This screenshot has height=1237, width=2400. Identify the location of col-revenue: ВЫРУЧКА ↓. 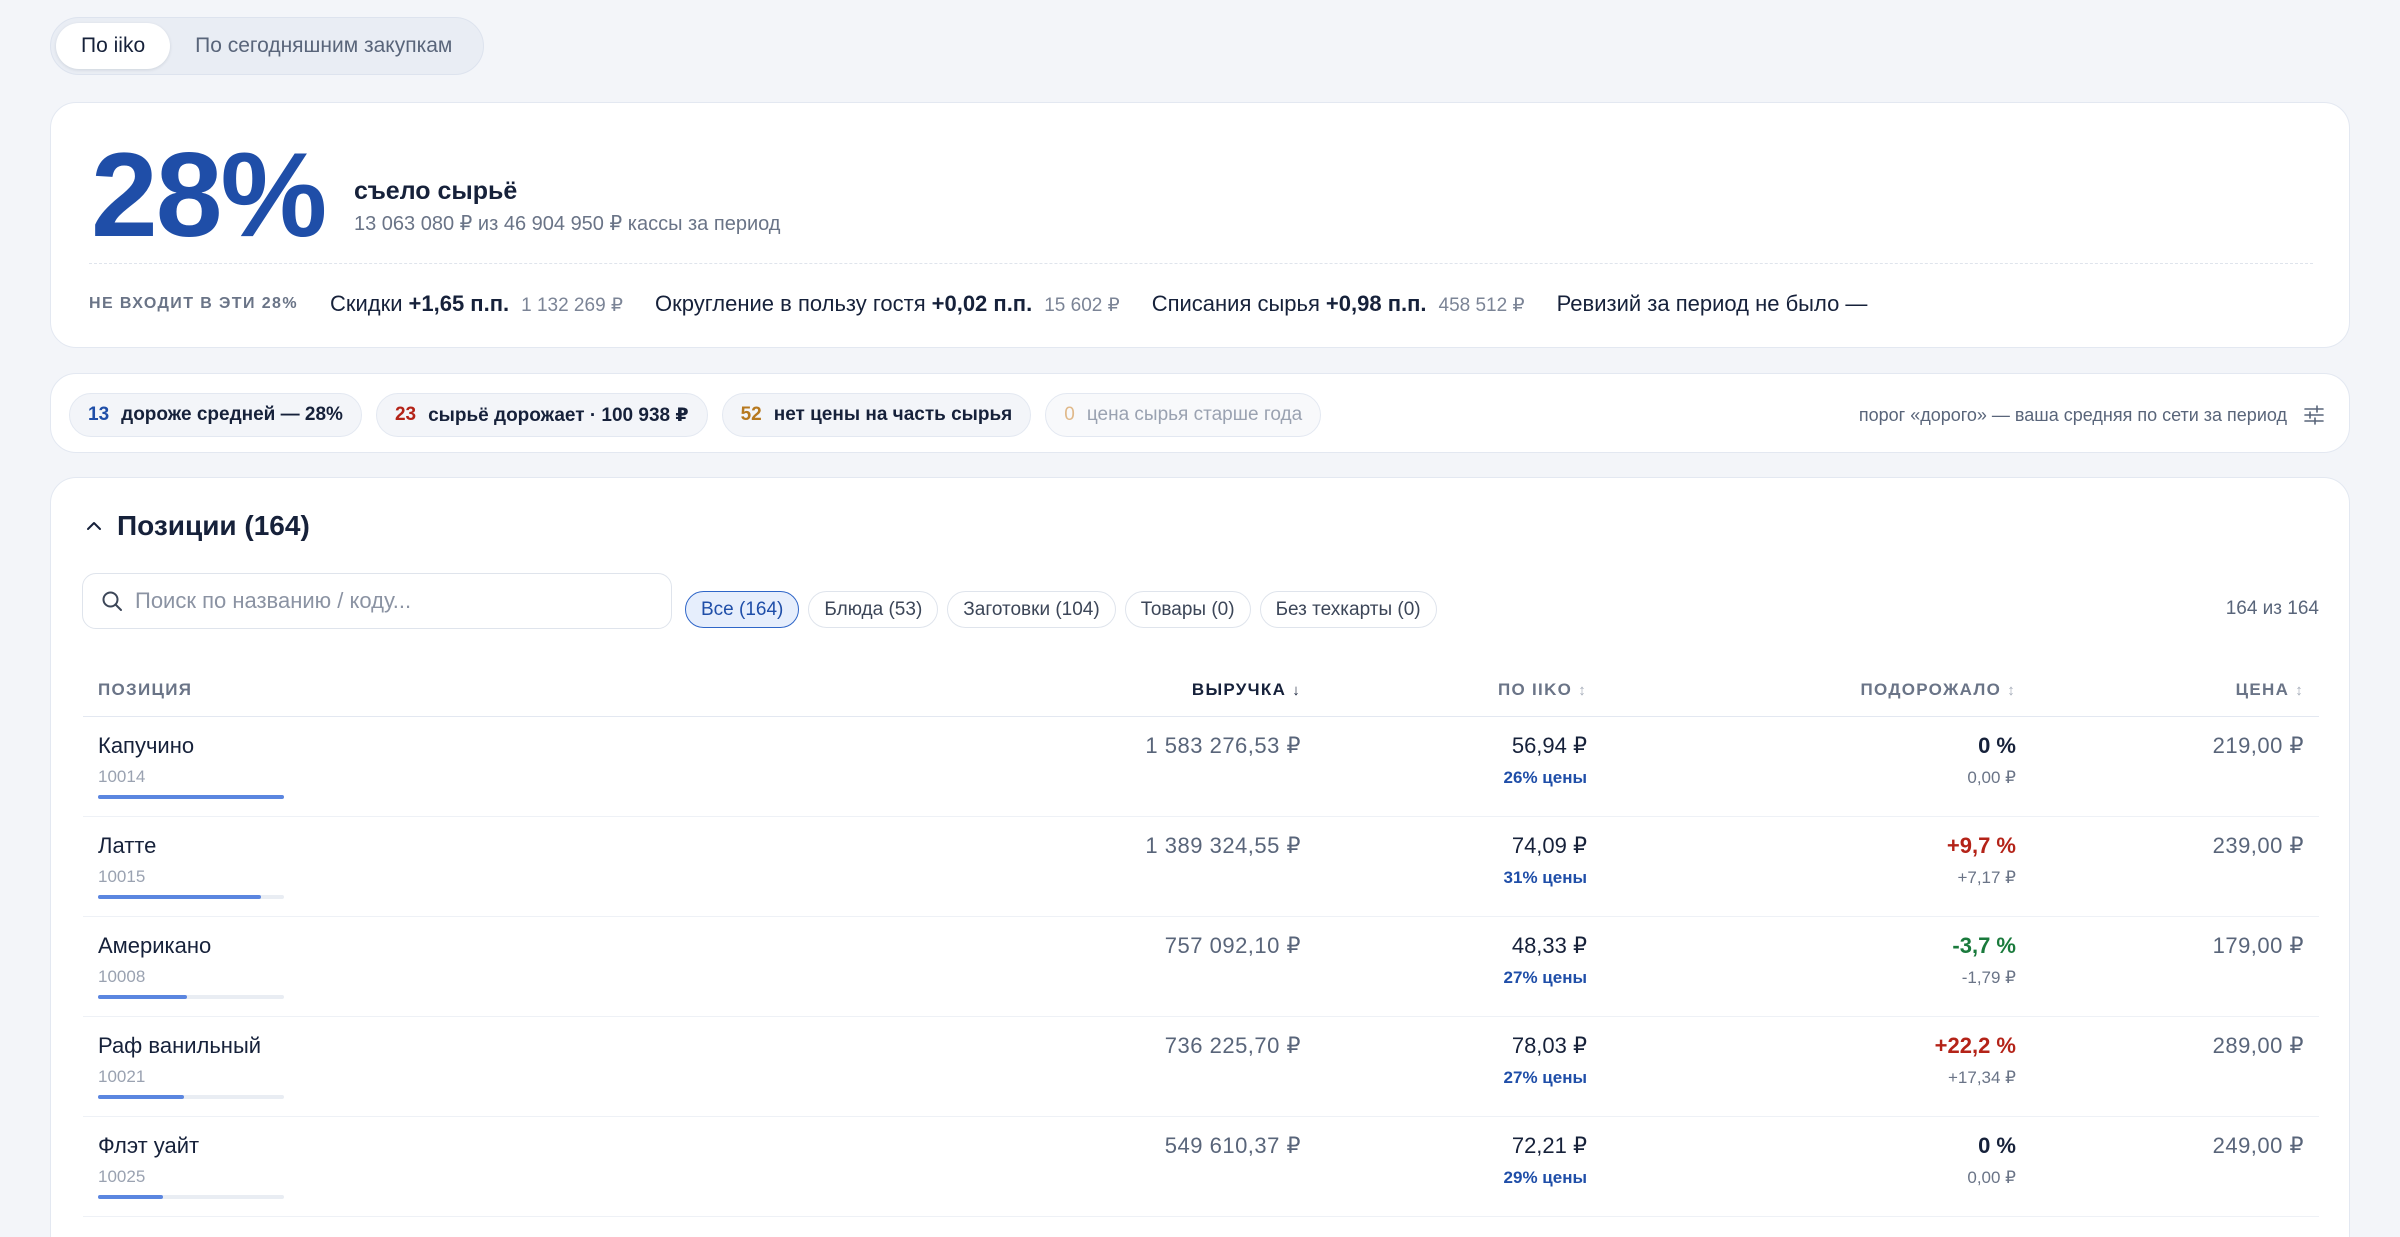
(892, 690).